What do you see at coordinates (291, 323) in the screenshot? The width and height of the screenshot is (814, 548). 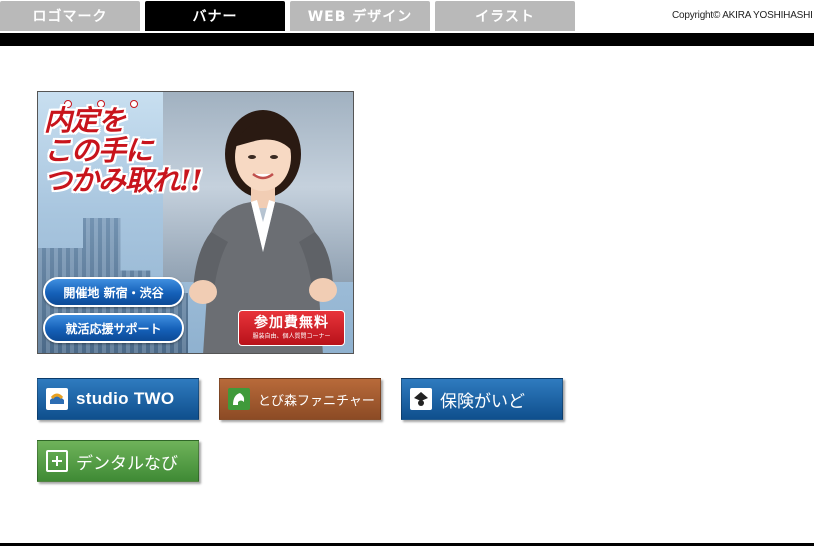 I see `fee-label: 参加費無料` at bounding box center [291, 323].